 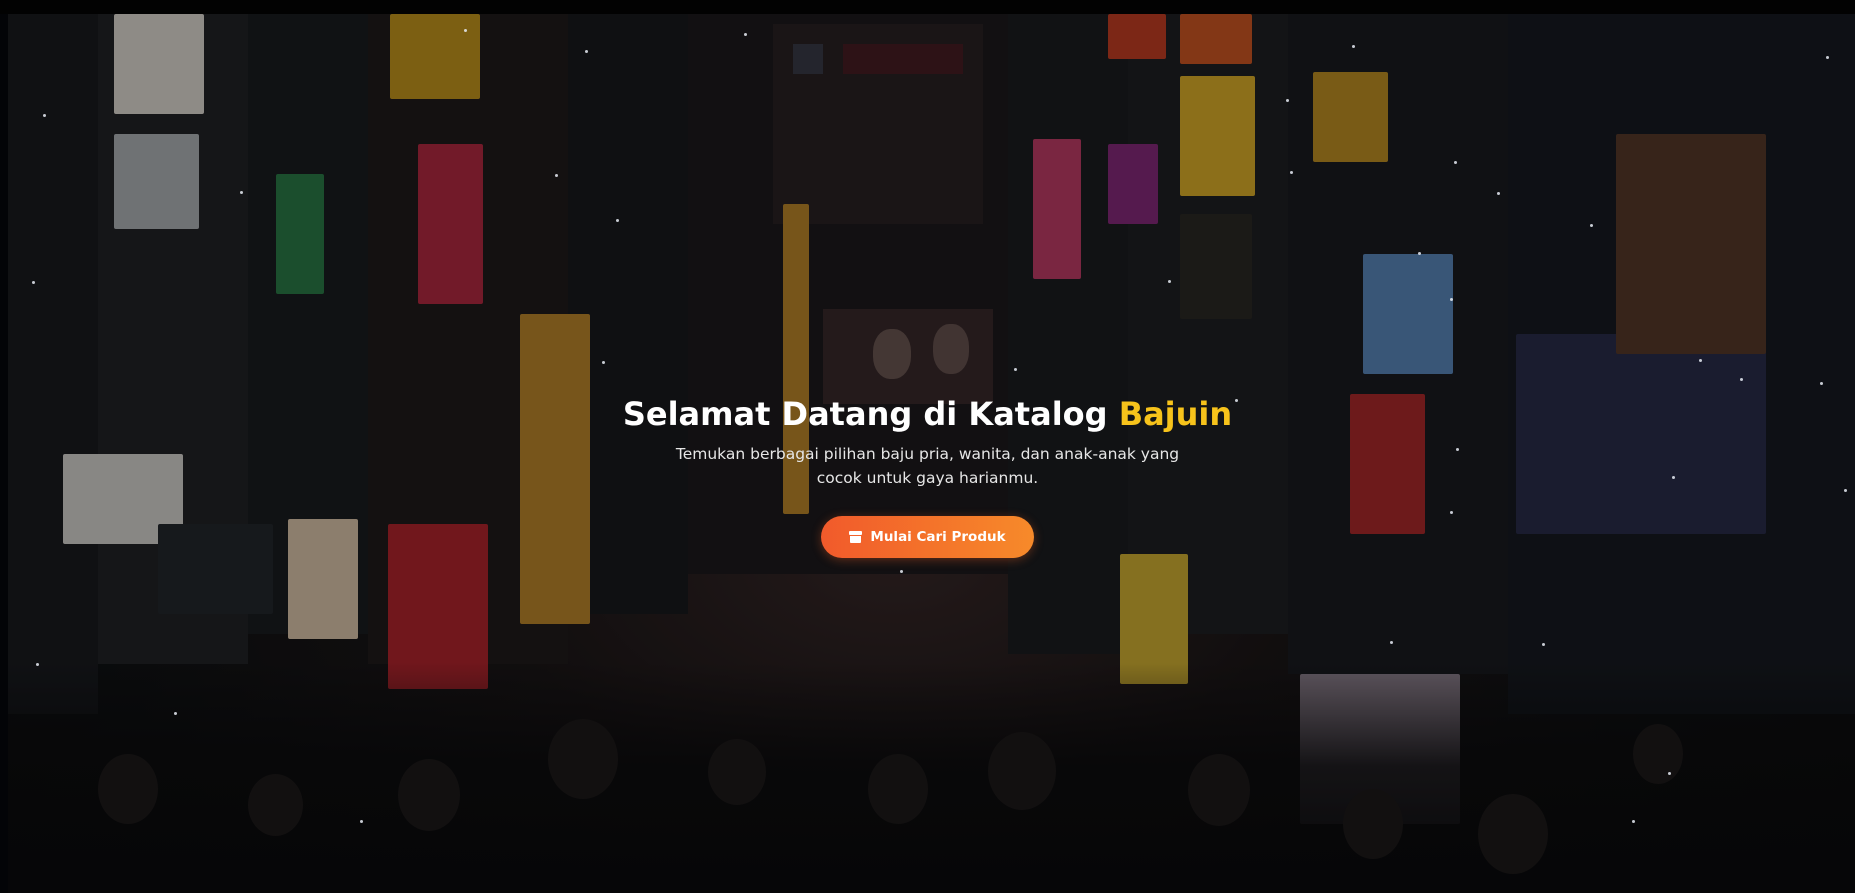 I want to click on hero-title: Selamat Datang di Katalog Bajuin, so click(x=927, y=414).